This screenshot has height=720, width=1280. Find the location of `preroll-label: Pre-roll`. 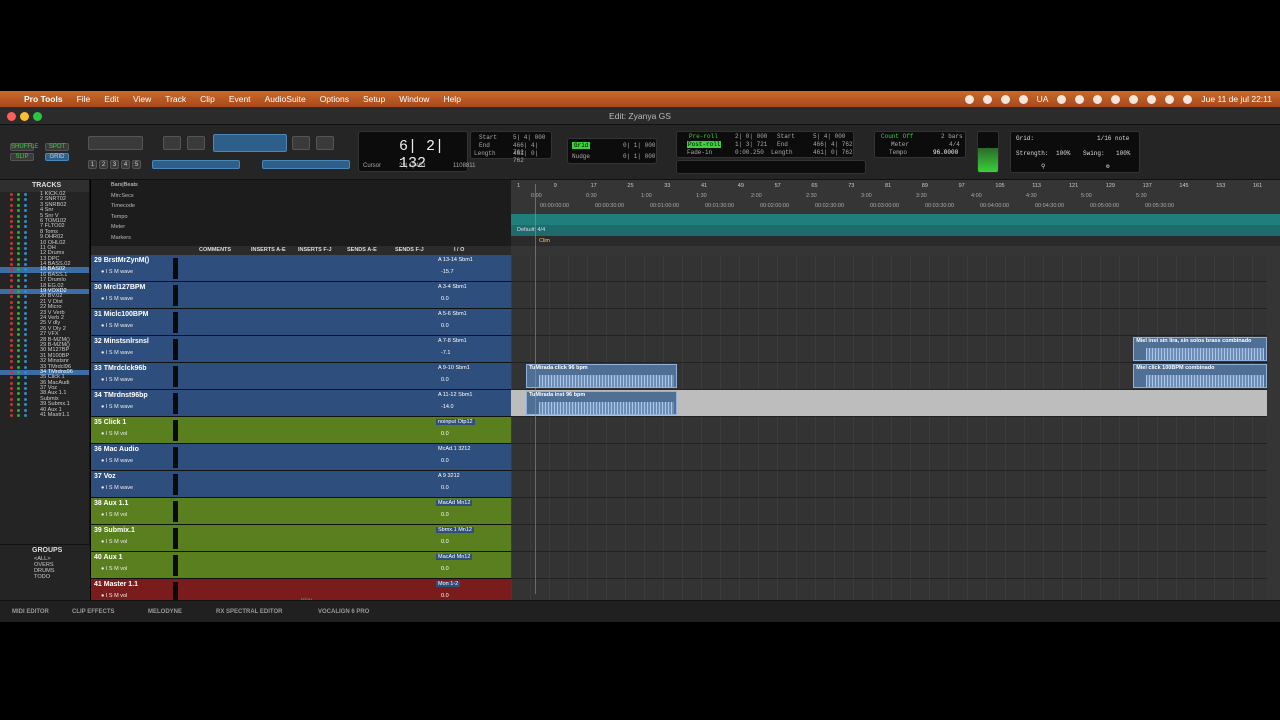

preroll-label: Pre-roll is located at coordinates (703, 136).